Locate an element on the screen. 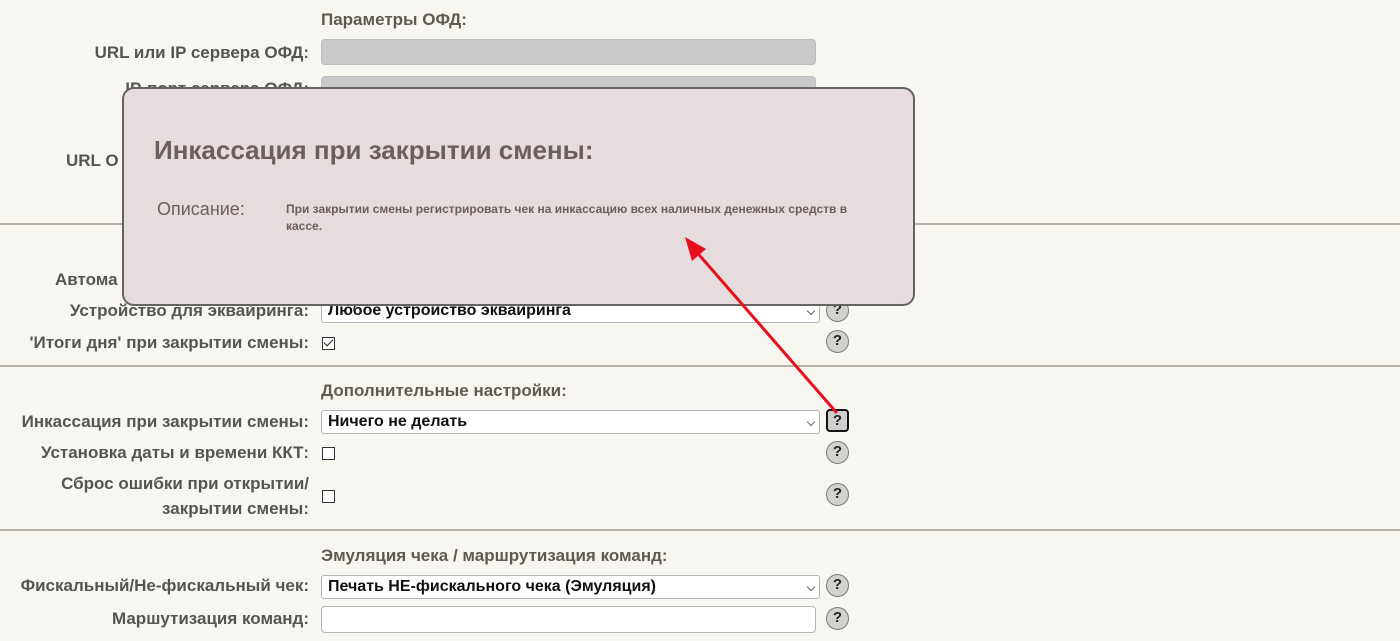  tooltip-title: Инкассация при закрытии смены: is located at coordinates (374, 150).